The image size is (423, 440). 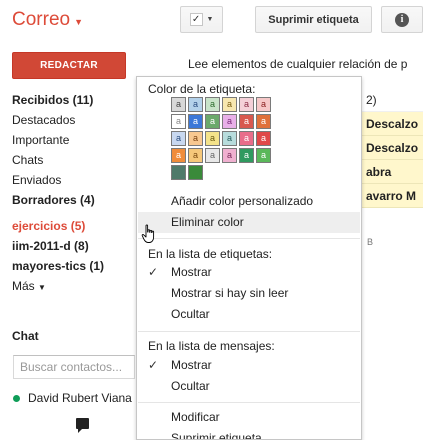 I want to click on message-list-header: En la lista de mensajes:, so click(x=211, y=346).